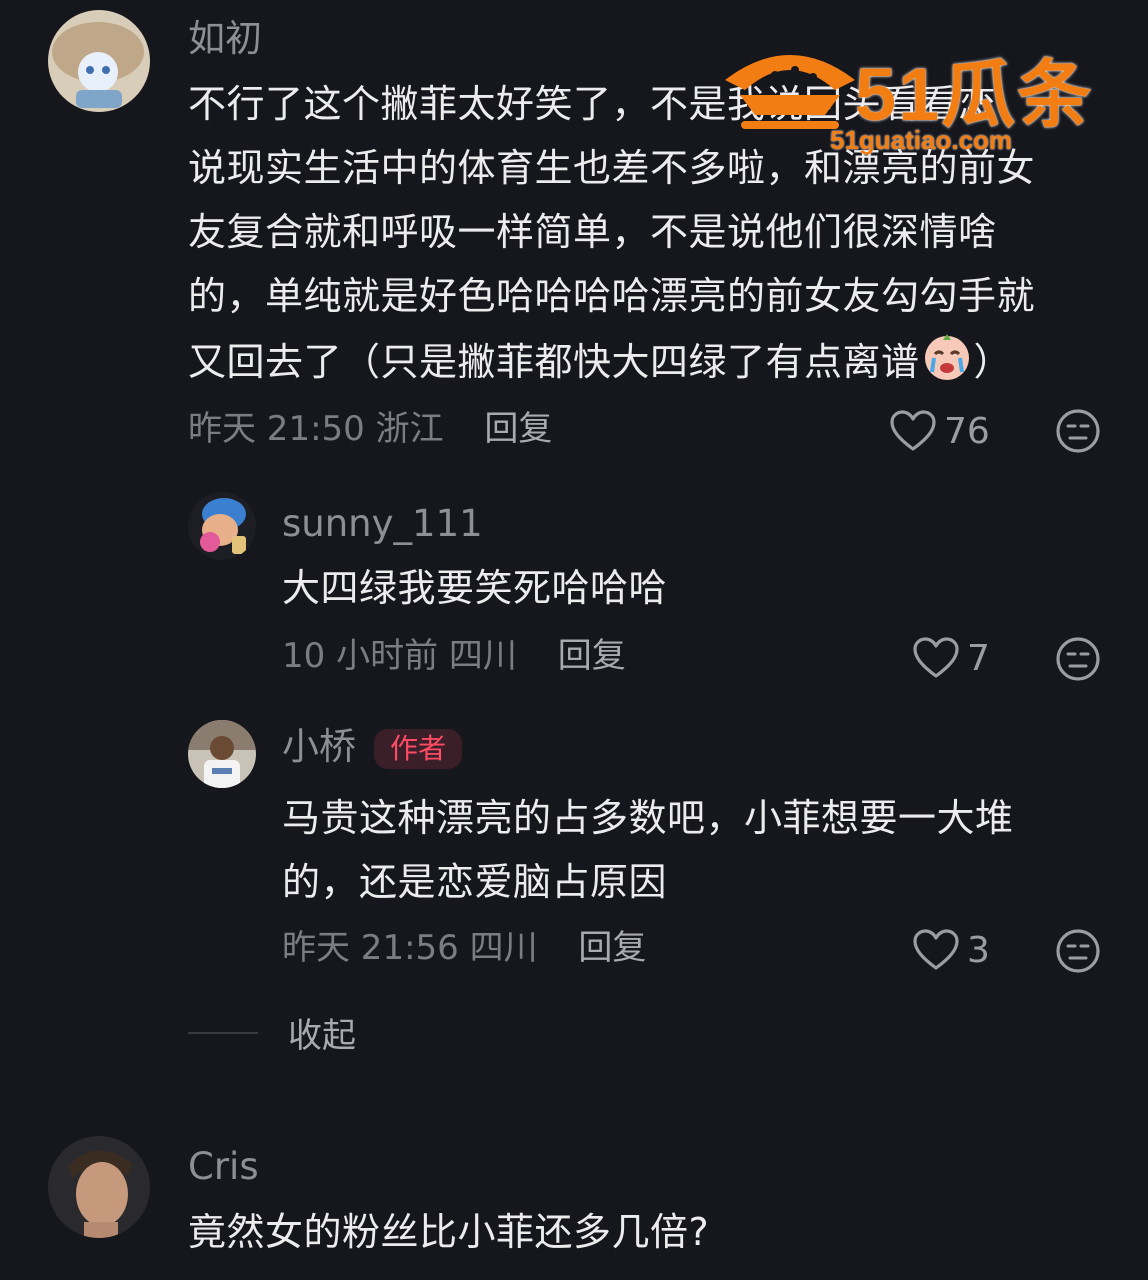 The height and width of the screenshot is (1280, 1148). Describe the element at coordinates (648, 364) in the screenshot. I see `comment-line: 又回去了（只是撇菲都快大四绿了有点离谱 ）` at that location.